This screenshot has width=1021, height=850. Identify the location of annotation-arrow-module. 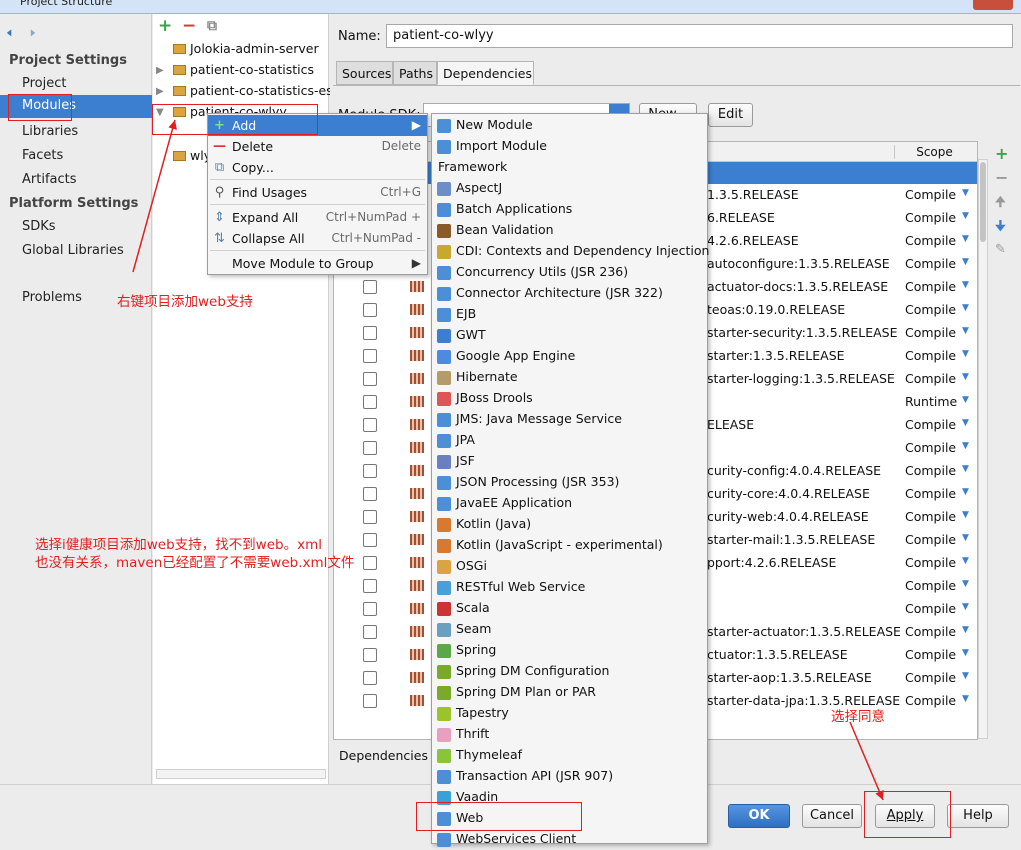
(154, 196).